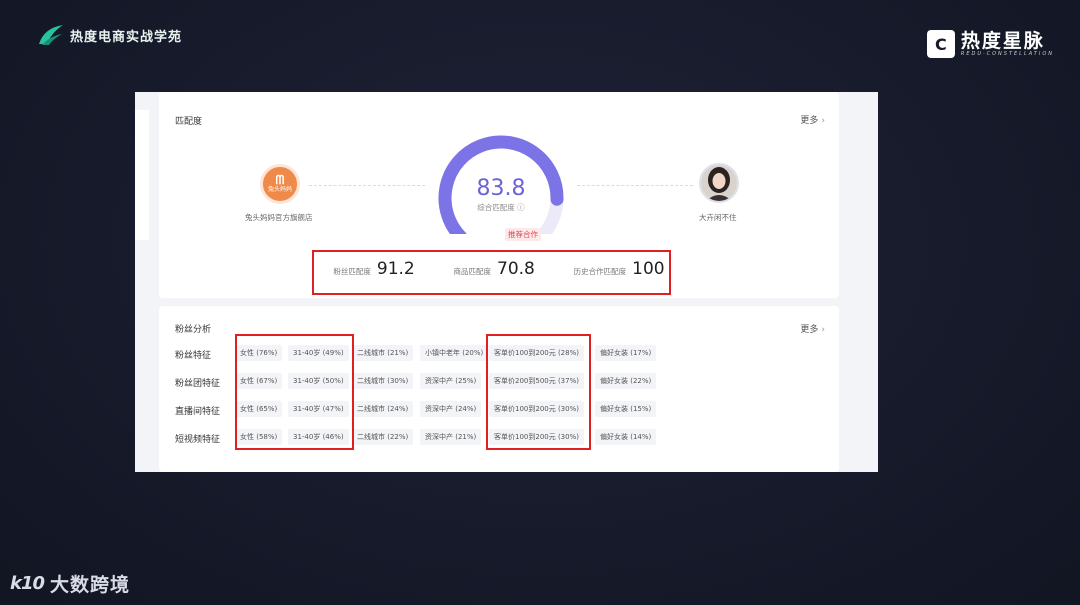 Image resolution: width=1080 pixels, height=605 pixels. What do you see at coordinates (198, 384) in the screenshot?
I see `fans-row-label: 粉丝团特征` at bounding box center [198, 384].